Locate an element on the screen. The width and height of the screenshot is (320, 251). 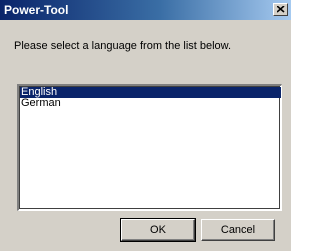
list-item-german: German is located at coordinates (150, 103).